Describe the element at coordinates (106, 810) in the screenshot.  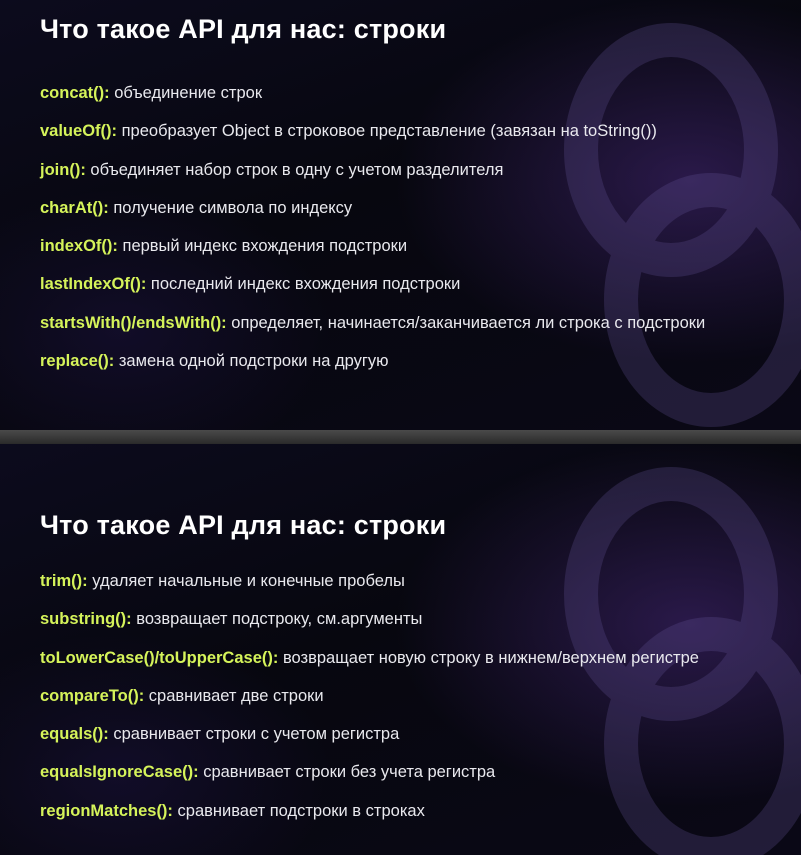
I see `method-name: regionMatches():` at that location.